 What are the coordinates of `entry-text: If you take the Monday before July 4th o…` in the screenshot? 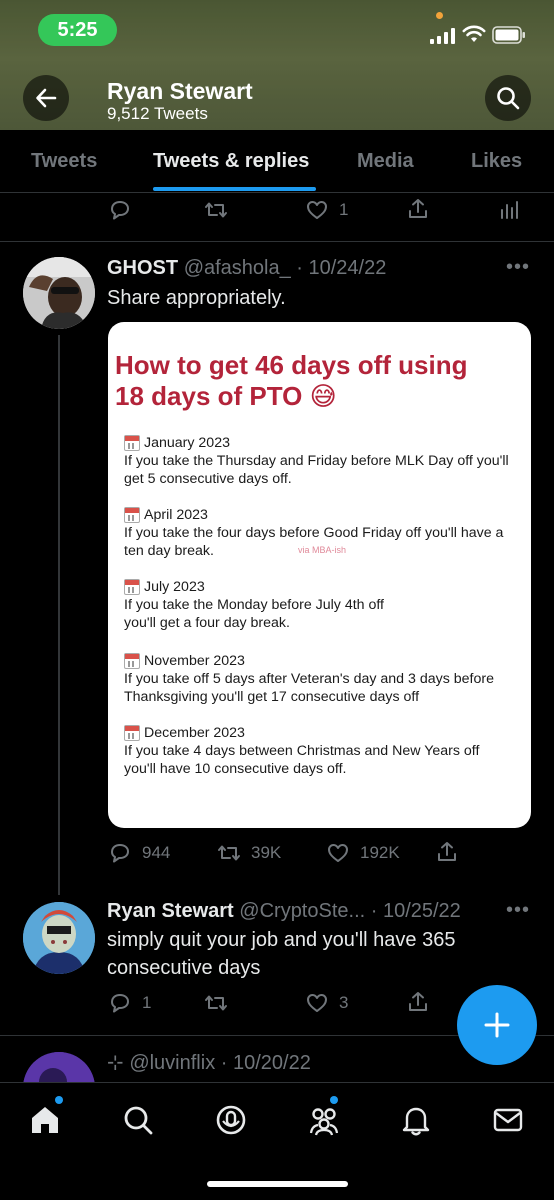 It's located at (254, 614).